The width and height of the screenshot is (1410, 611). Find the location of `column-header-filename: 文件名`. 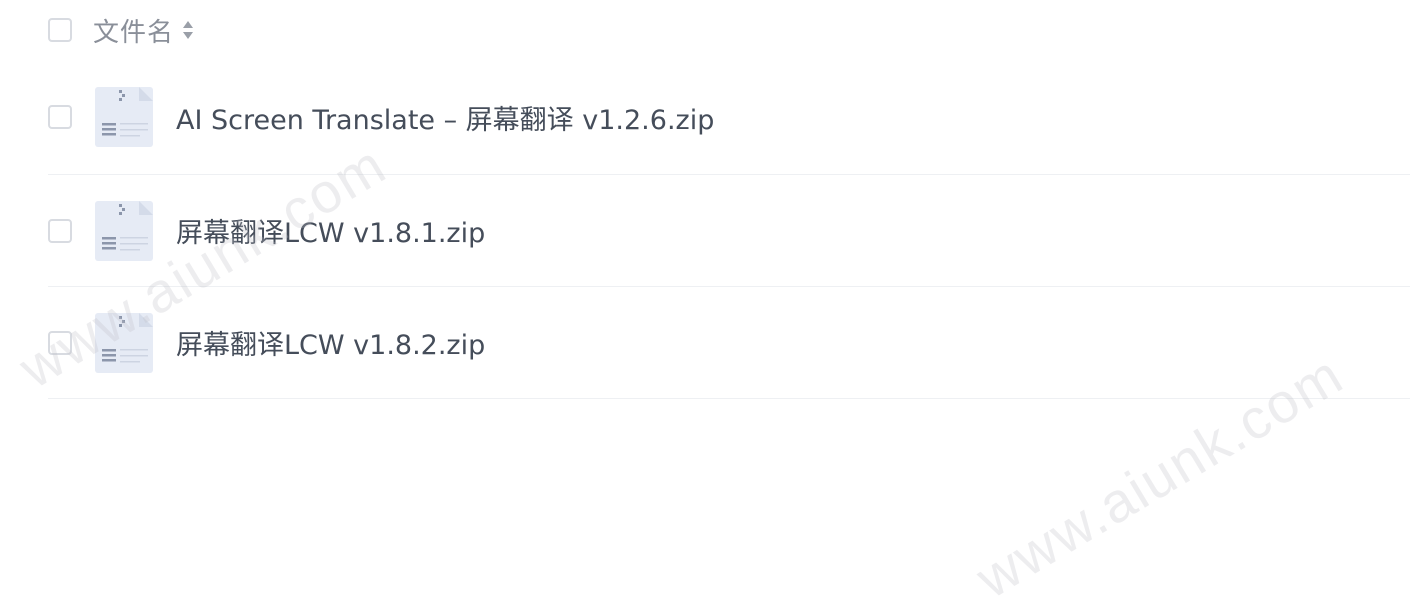

column-header-filename: 文件名 is located at coordinates (133, 30).